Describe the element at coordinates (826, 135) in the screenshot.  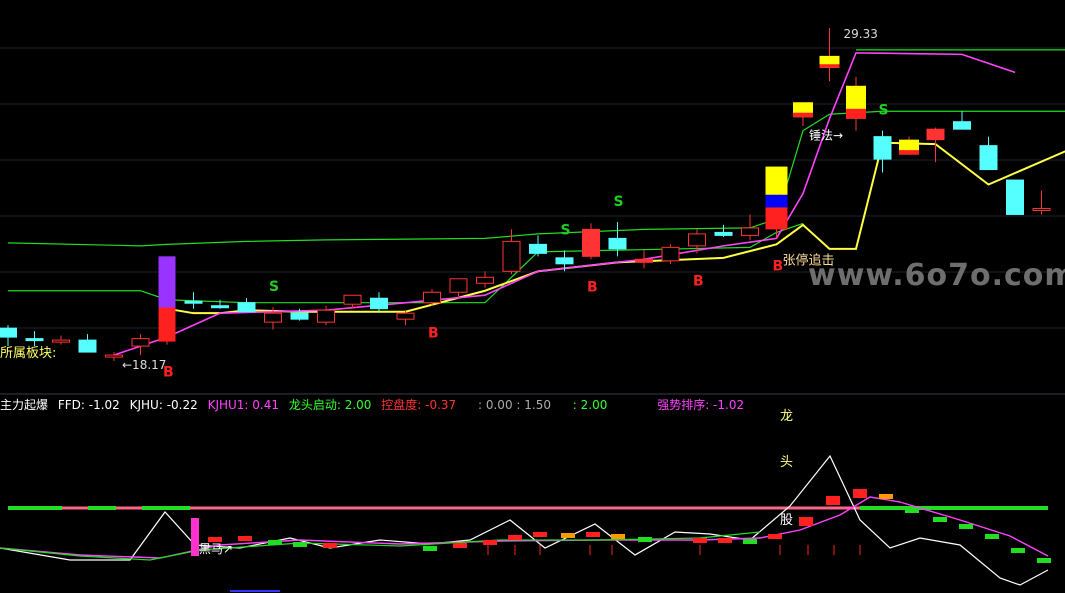
I see `chuifa-label: 锤法→` at that location.